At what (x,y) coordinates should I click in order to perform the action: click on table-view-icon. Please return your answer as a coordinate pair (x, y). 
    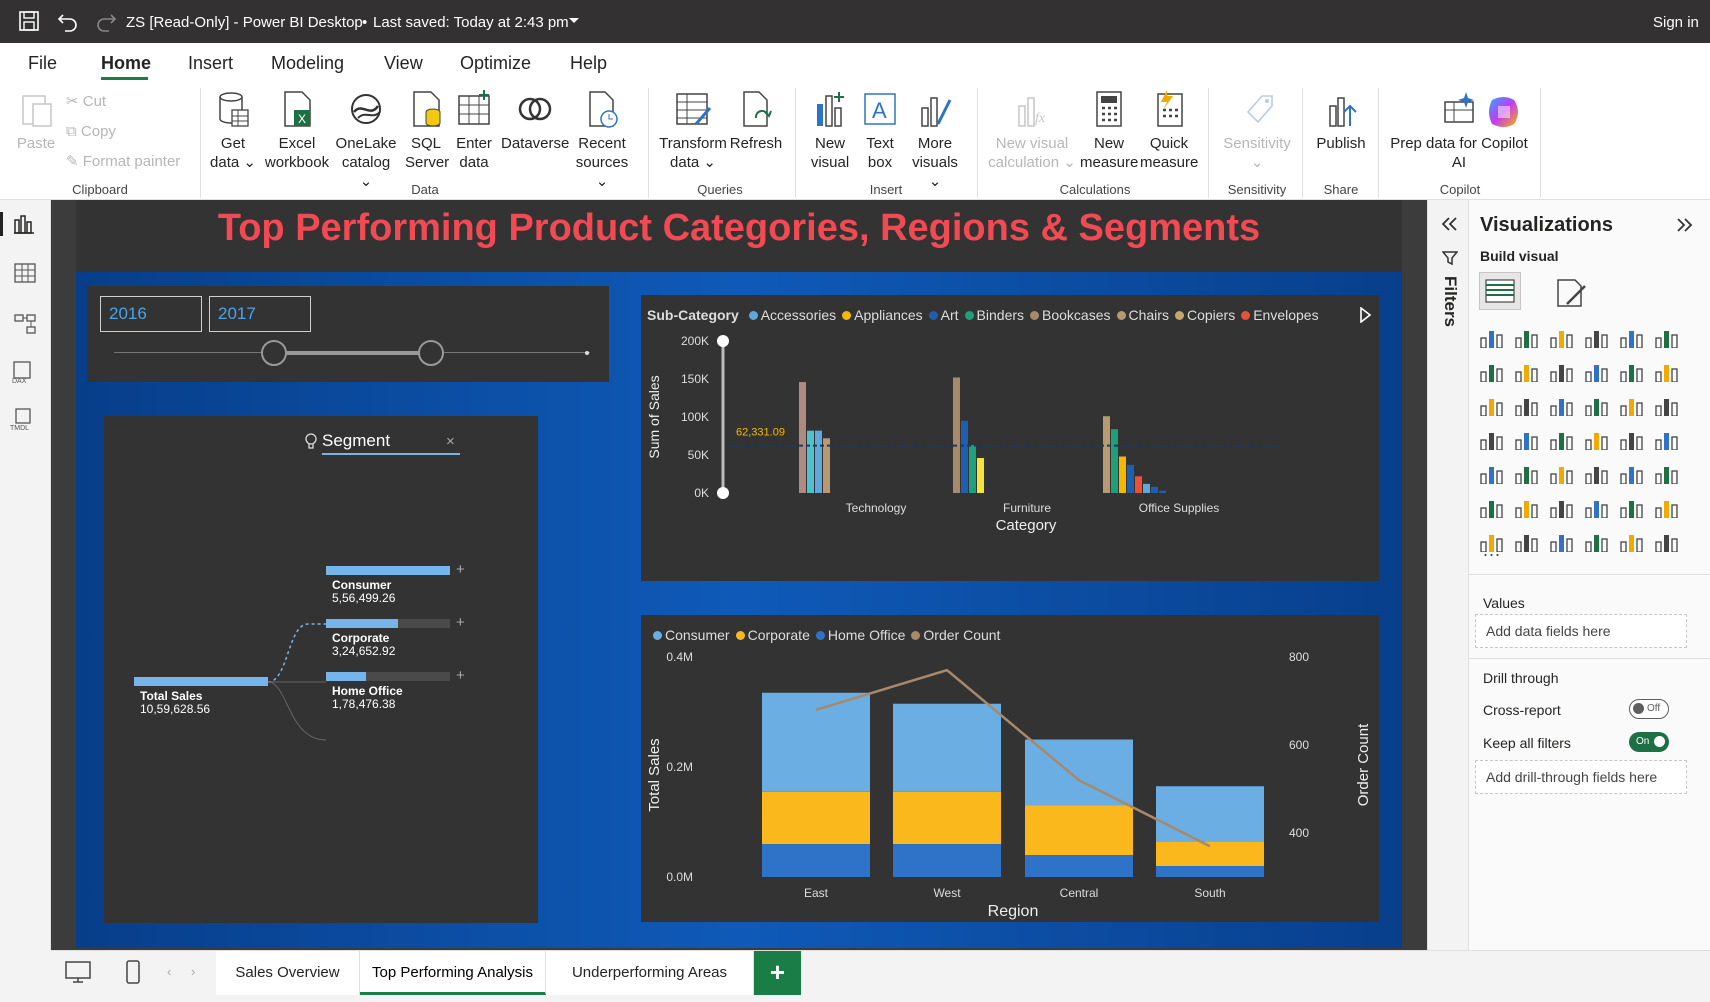
    Looking at the image, I should click on (25, 273).